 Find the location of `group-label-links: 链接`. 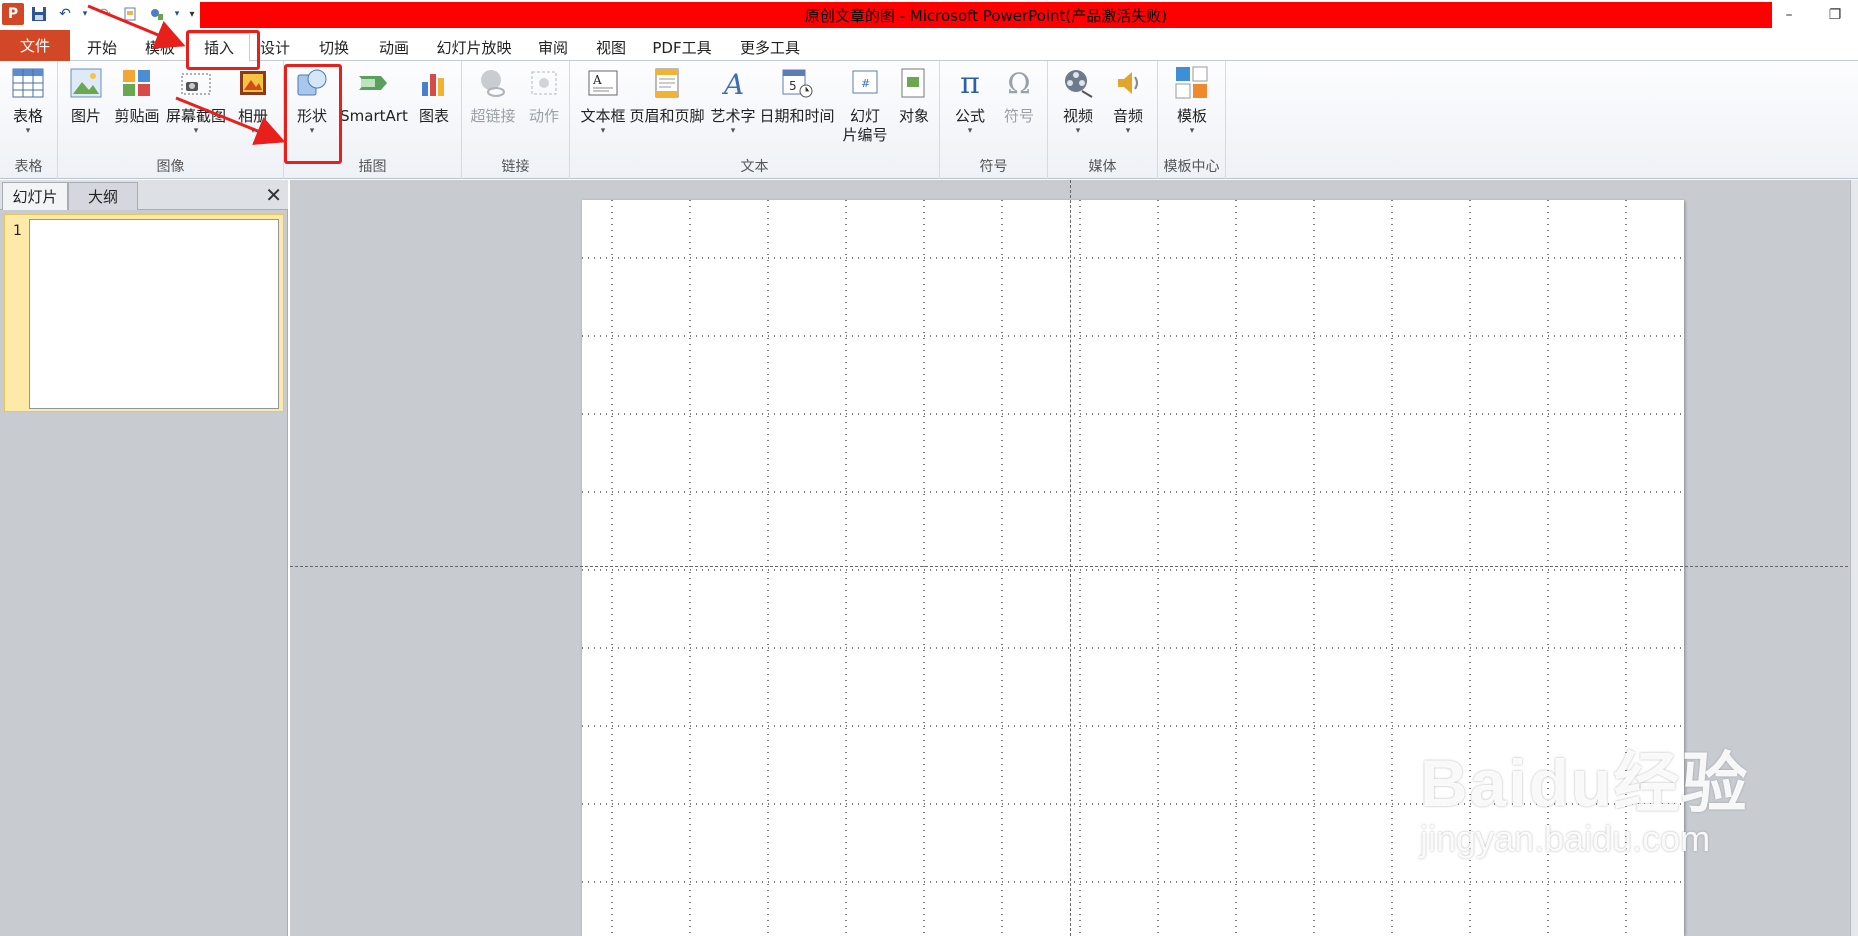

group-label-links: 链接 is located at coordinates (515, 167).